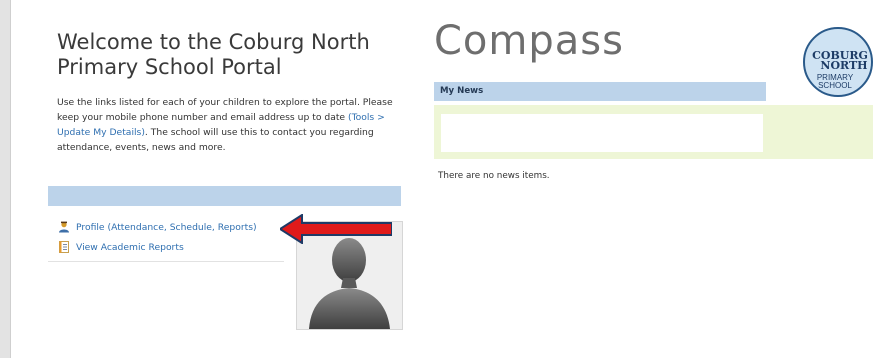  I want to click on academic-reports-label: View Academic Reports, so click(130, 247).